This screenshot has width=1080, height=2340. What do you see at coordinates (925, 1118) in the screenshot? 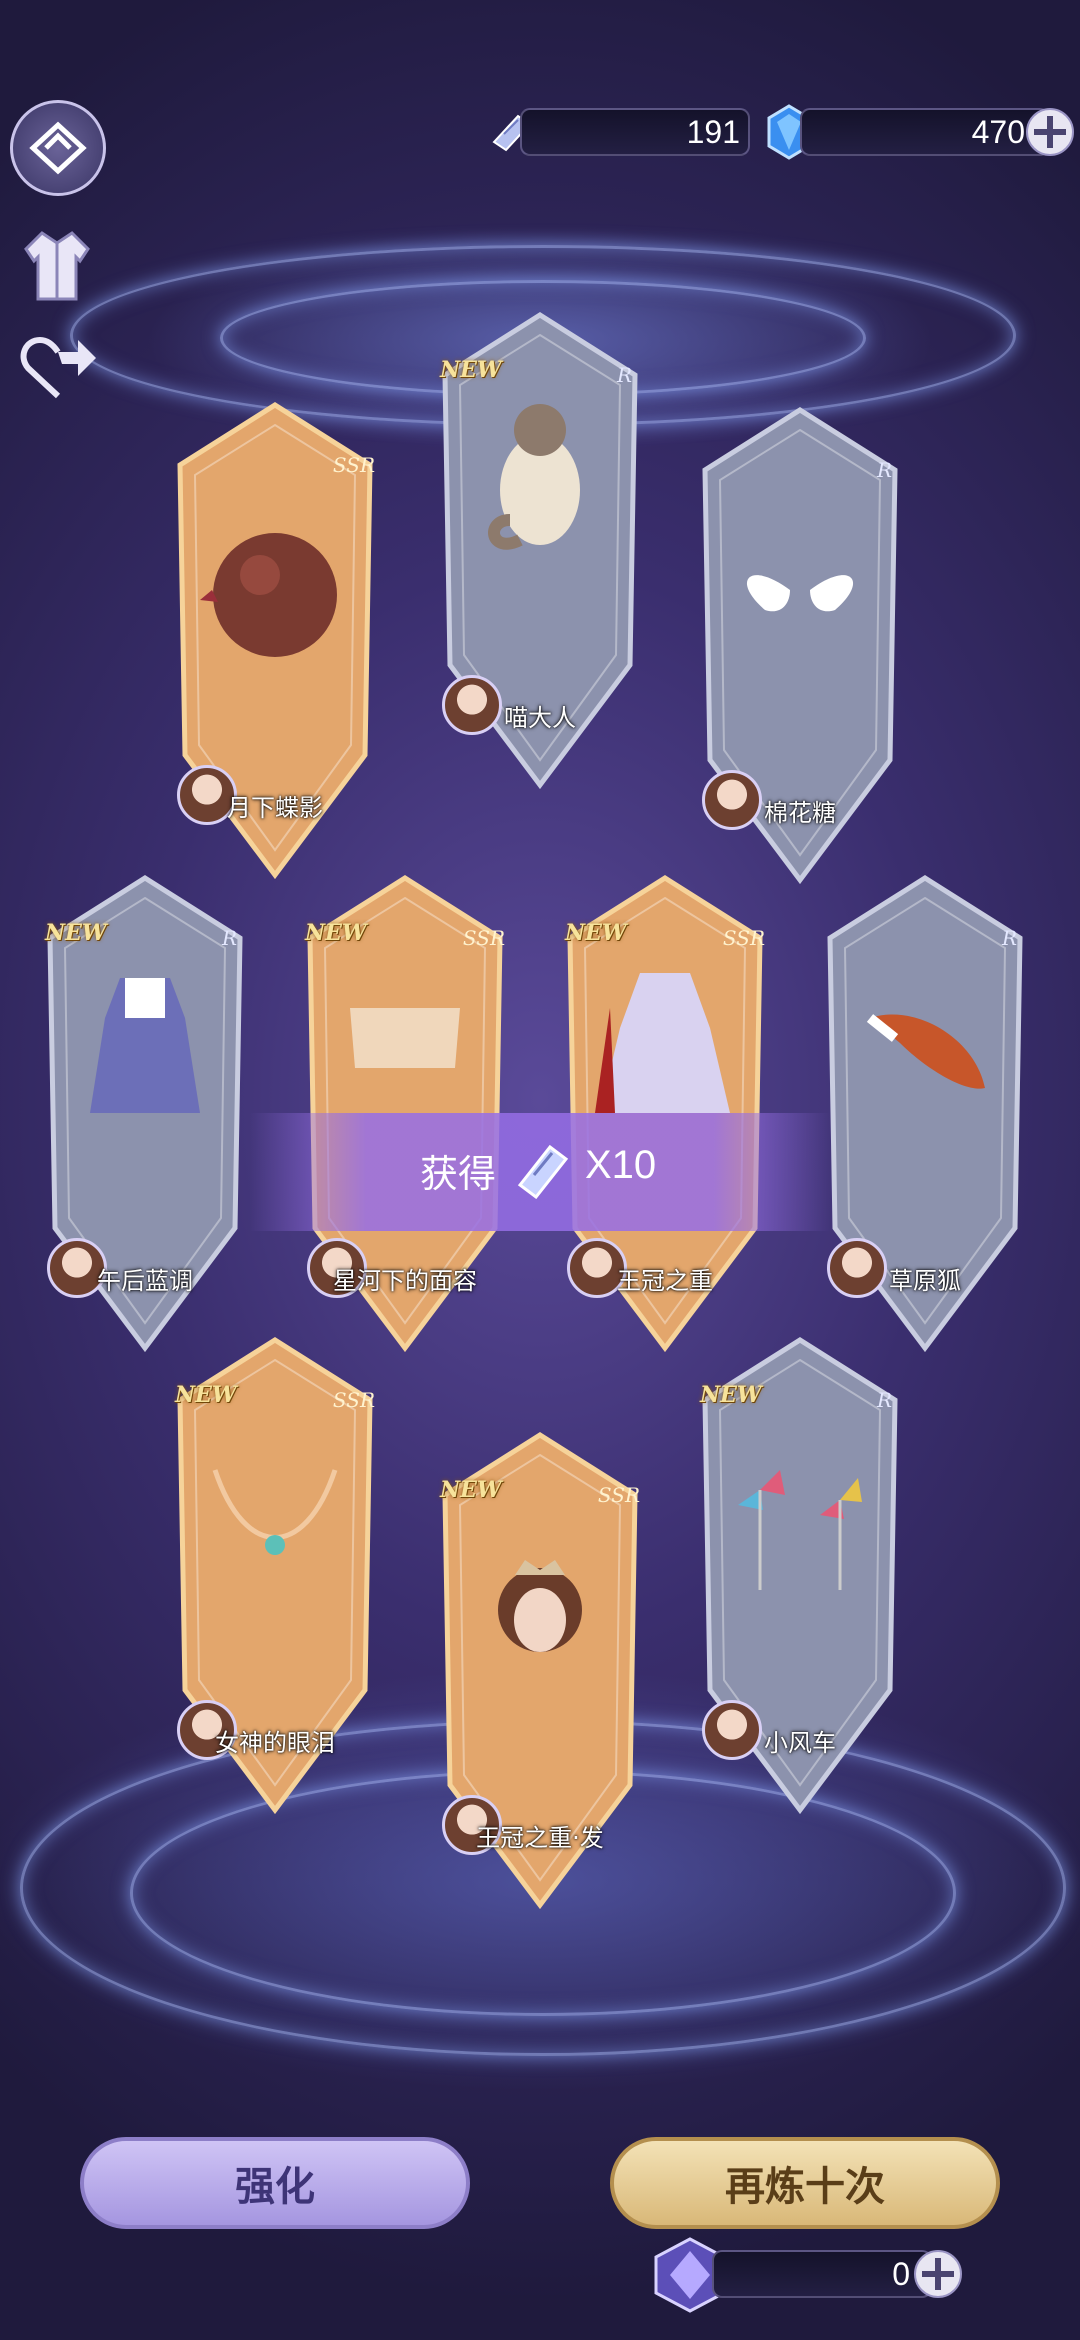
I see `card-c7: R 草原狐` at bounding box center [925, 1118].